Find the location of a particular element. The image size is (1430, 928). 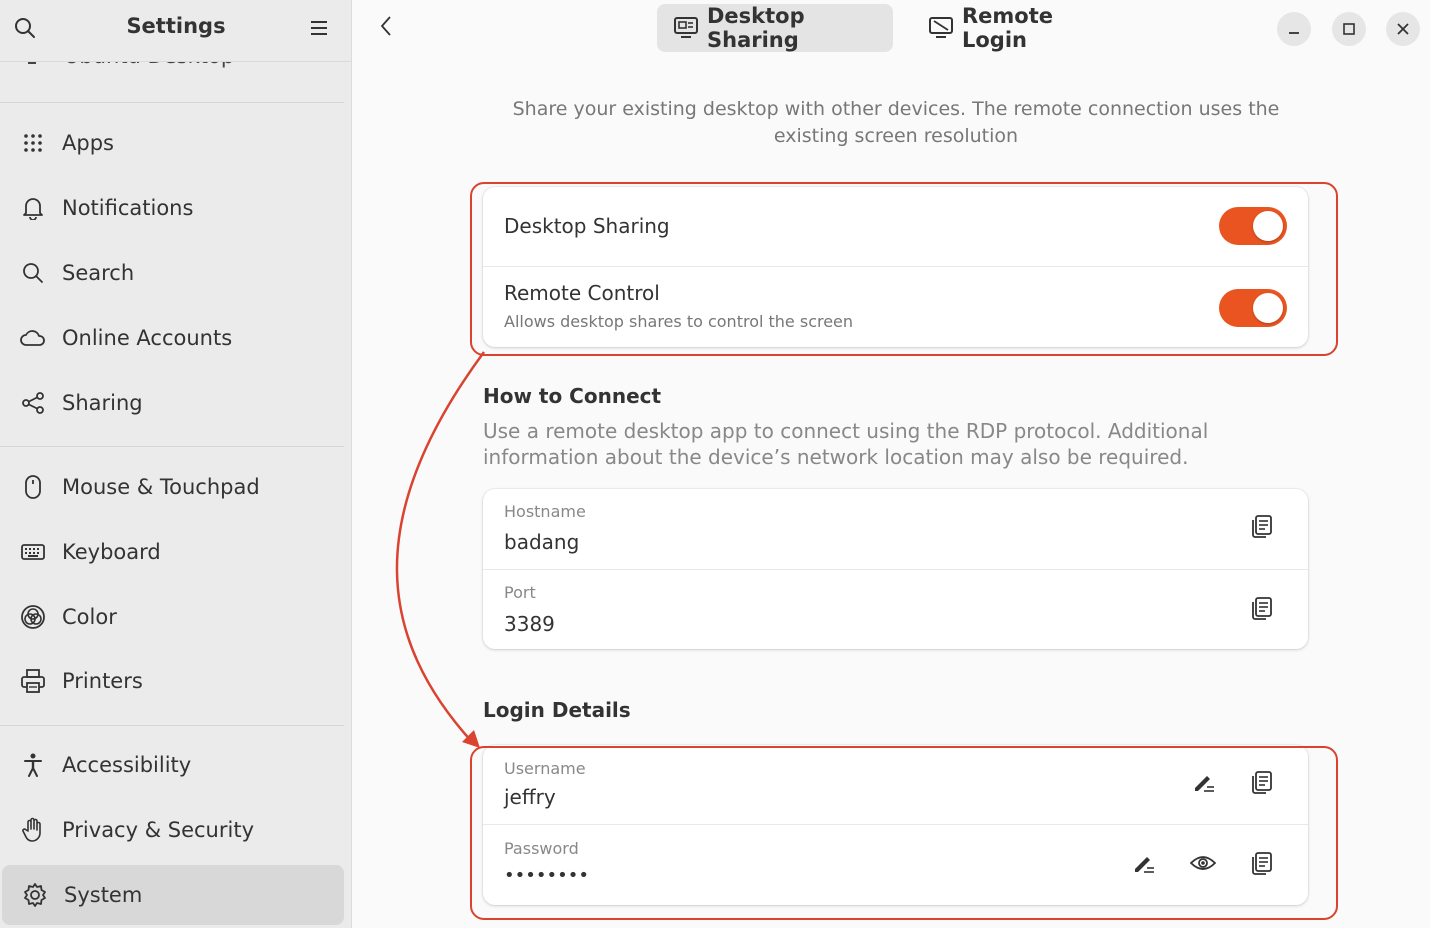

sidebar-item-label: Search is located at coordinates (98, 273).